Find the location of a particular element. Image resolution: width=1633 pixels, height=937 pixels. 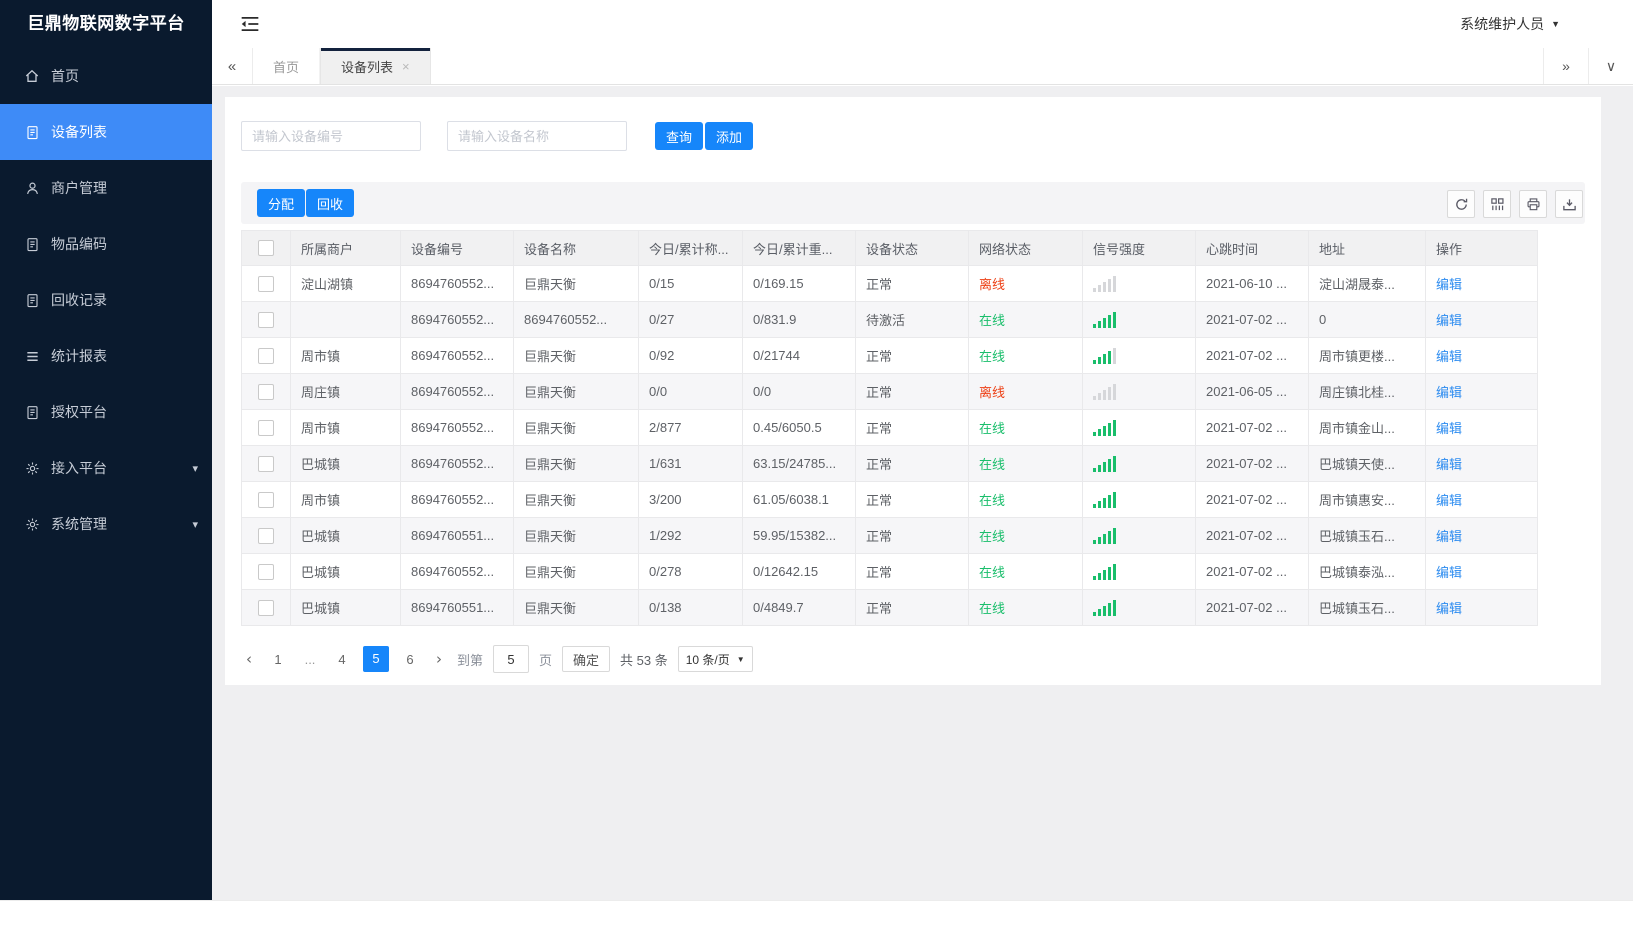

page-button-5: 5 is located at coordinates (376, 659).